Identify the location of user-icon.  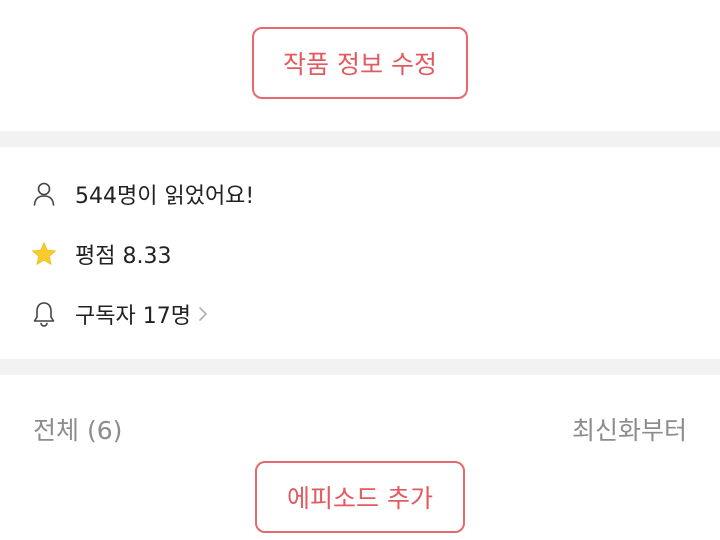
(44, 194).